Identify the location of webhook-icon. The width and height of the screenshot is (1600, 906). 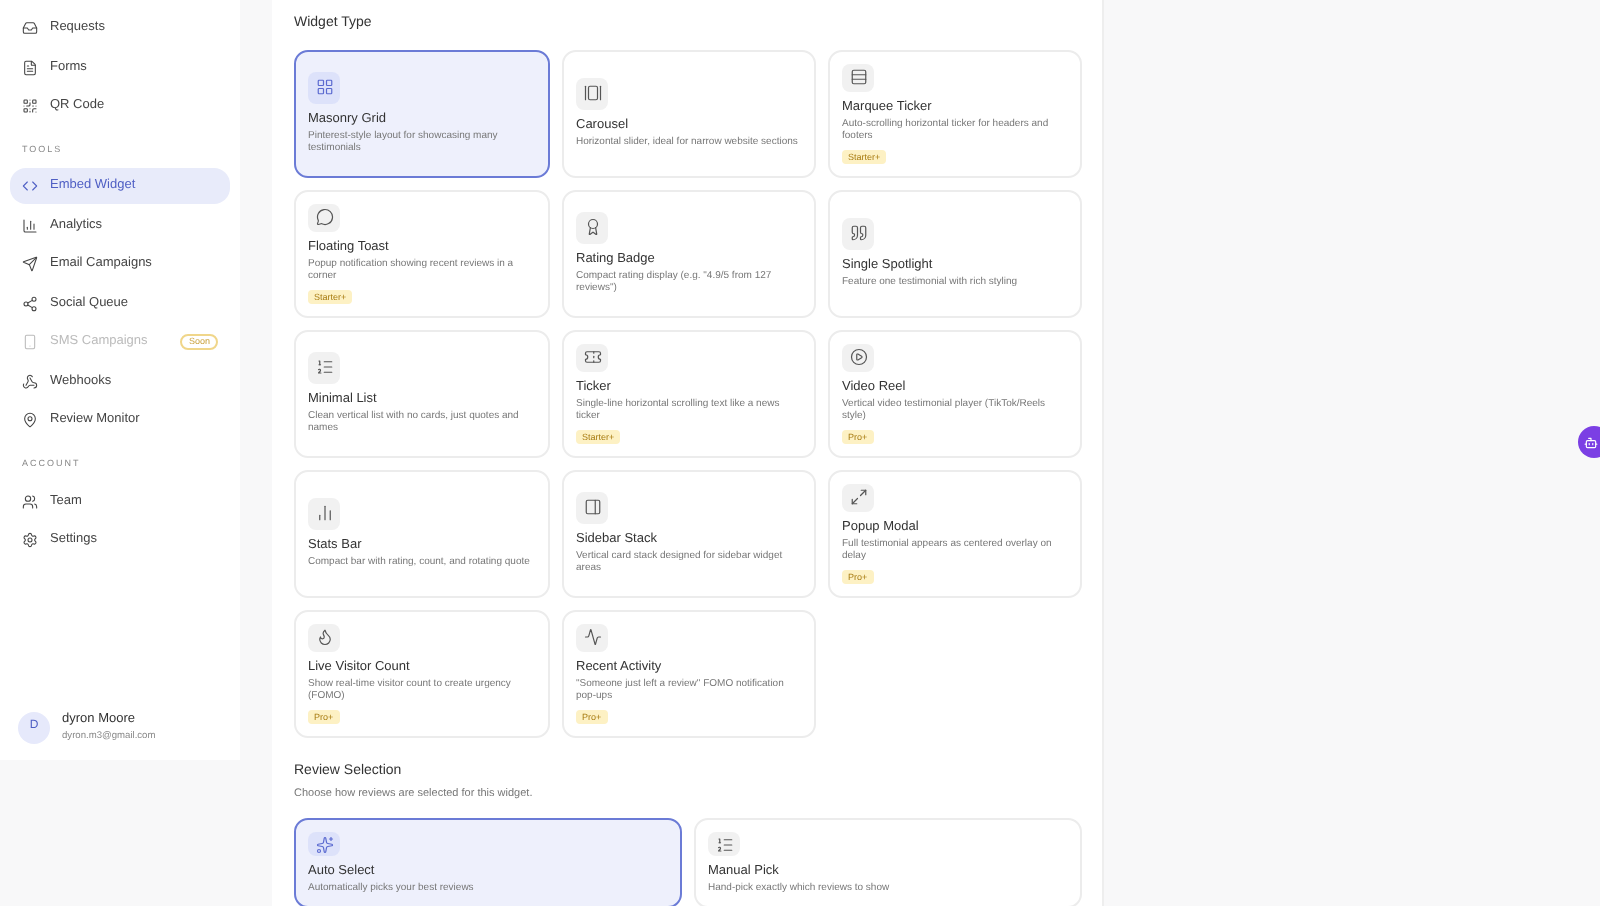
(30, 381).